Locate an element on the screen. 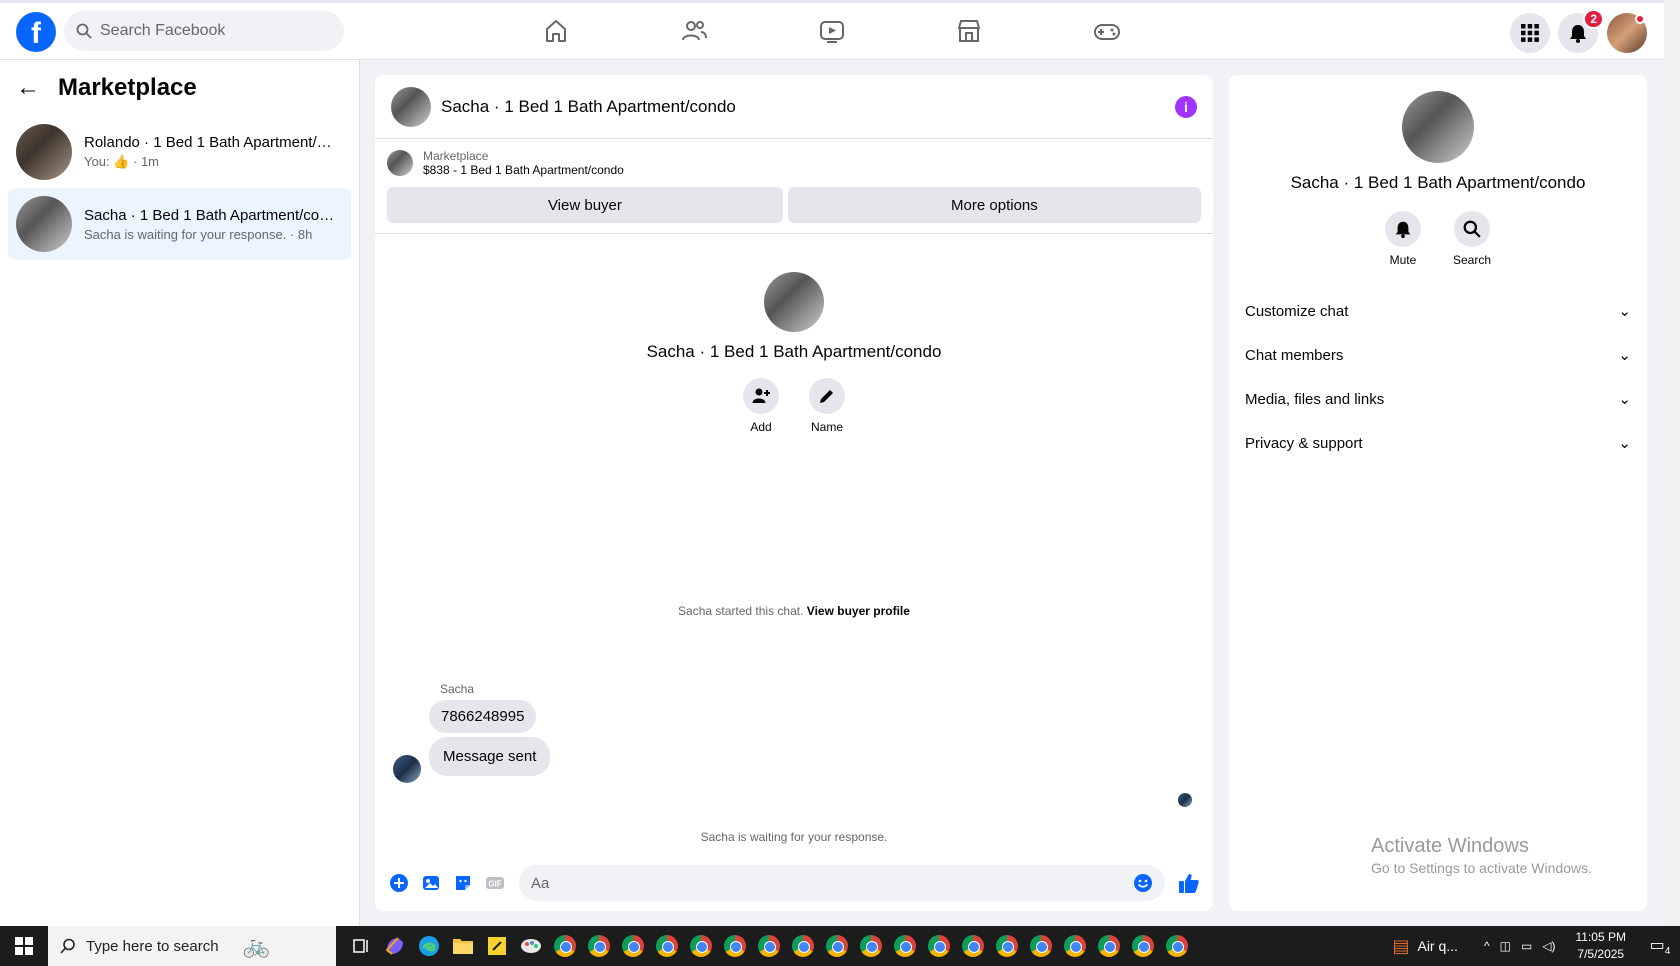 The width and height of the screenshot is (1680, 966). privacy-support-section: Privacy & support ⌄ is located at coordinates (1438, 443).